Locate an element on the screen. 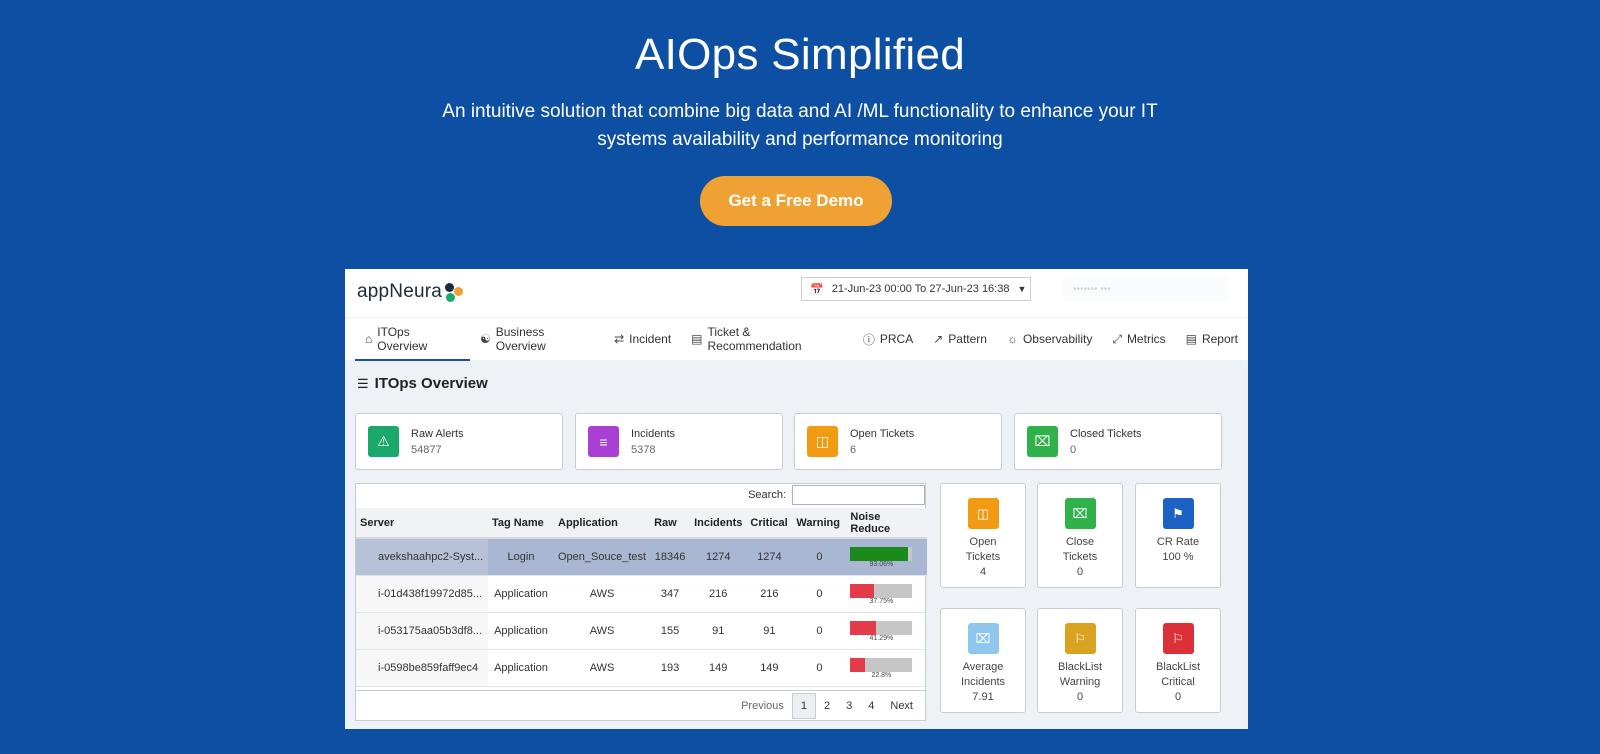 Image resolution: width=1600 pixels, height=754 pixels. cell-server: i-0598be859faff9ec4 is located at coordinates (422, 668).